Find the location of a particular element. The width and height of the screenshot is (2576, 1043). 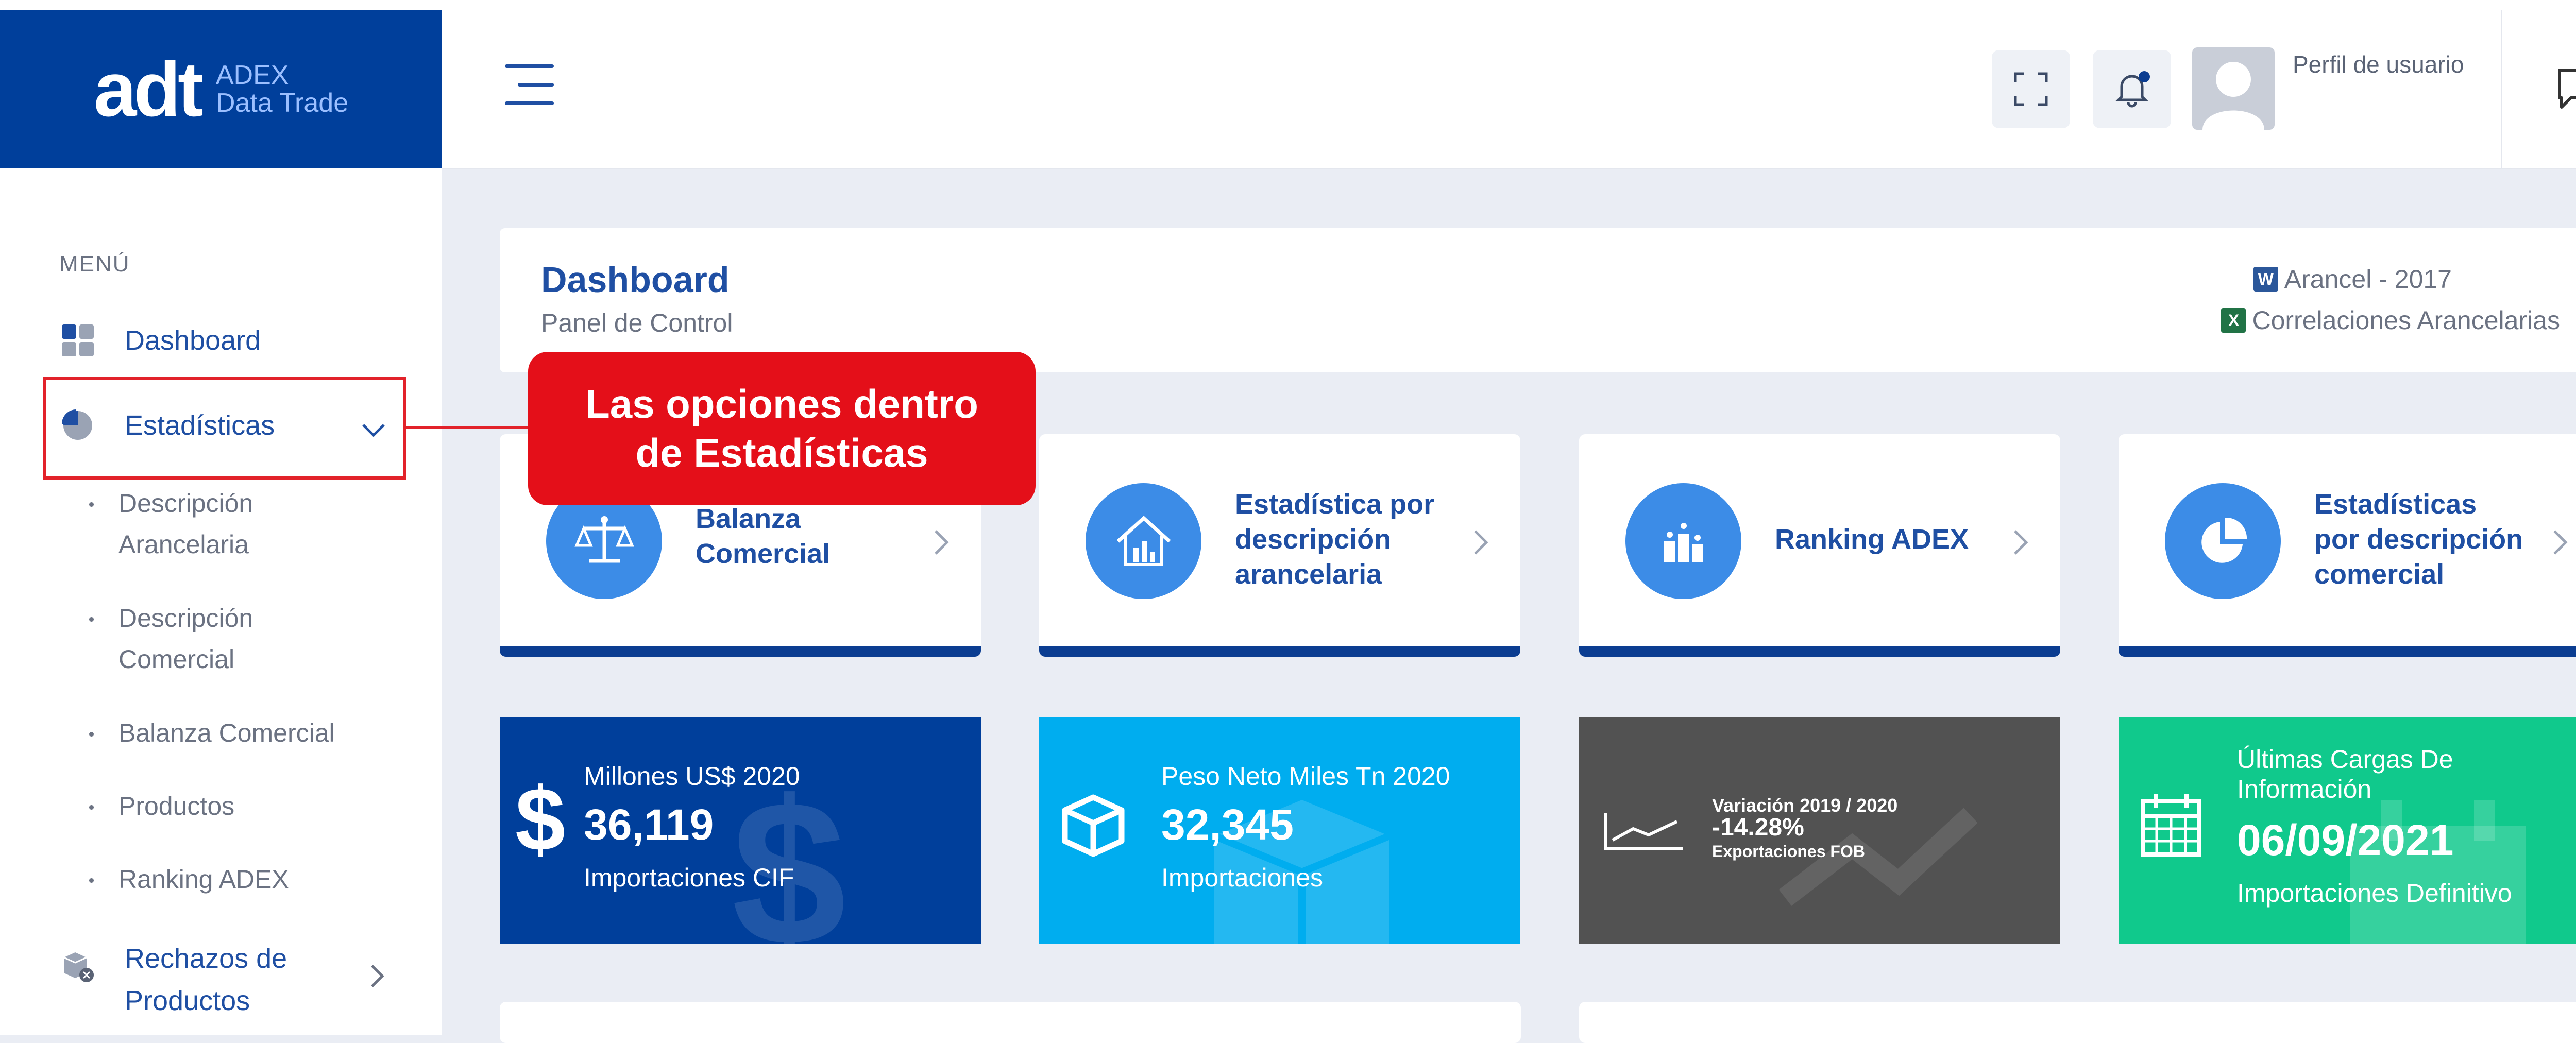

cube-icon is located at coordinates (1093, 825).